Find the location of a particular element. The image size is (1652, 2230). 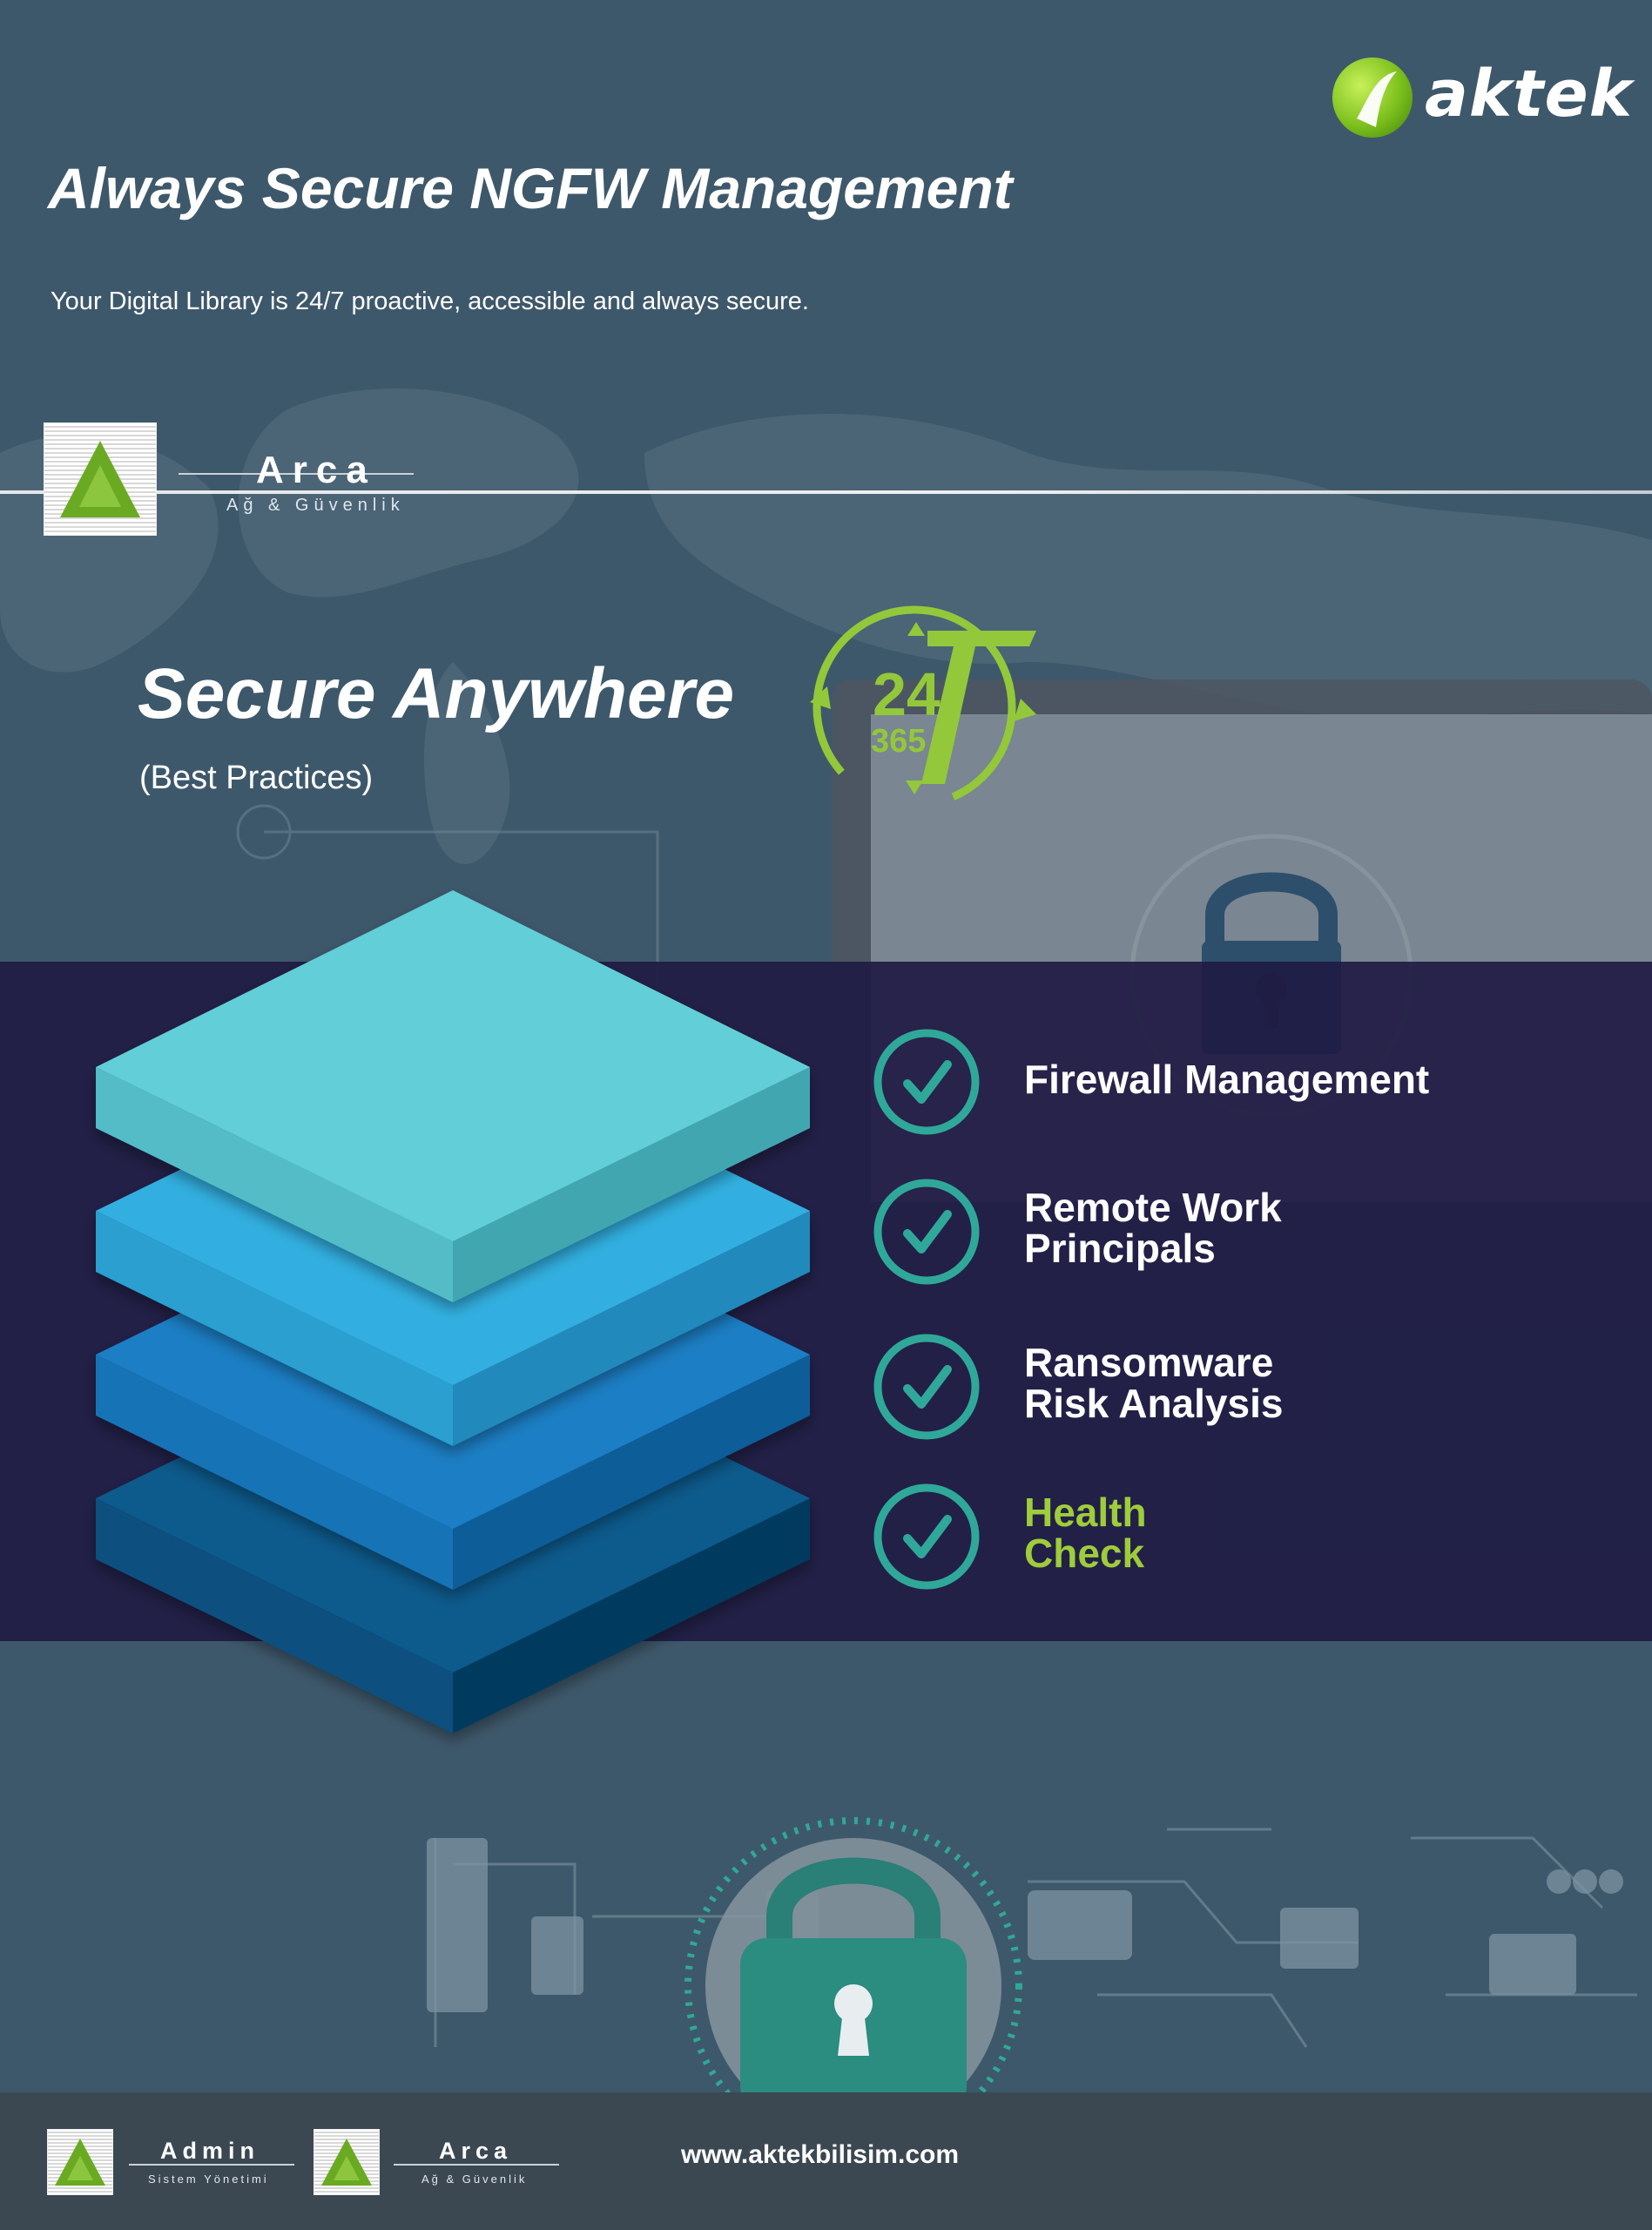

badge-24-7-365: 24 365 7 is located at coordinates (923, 705).